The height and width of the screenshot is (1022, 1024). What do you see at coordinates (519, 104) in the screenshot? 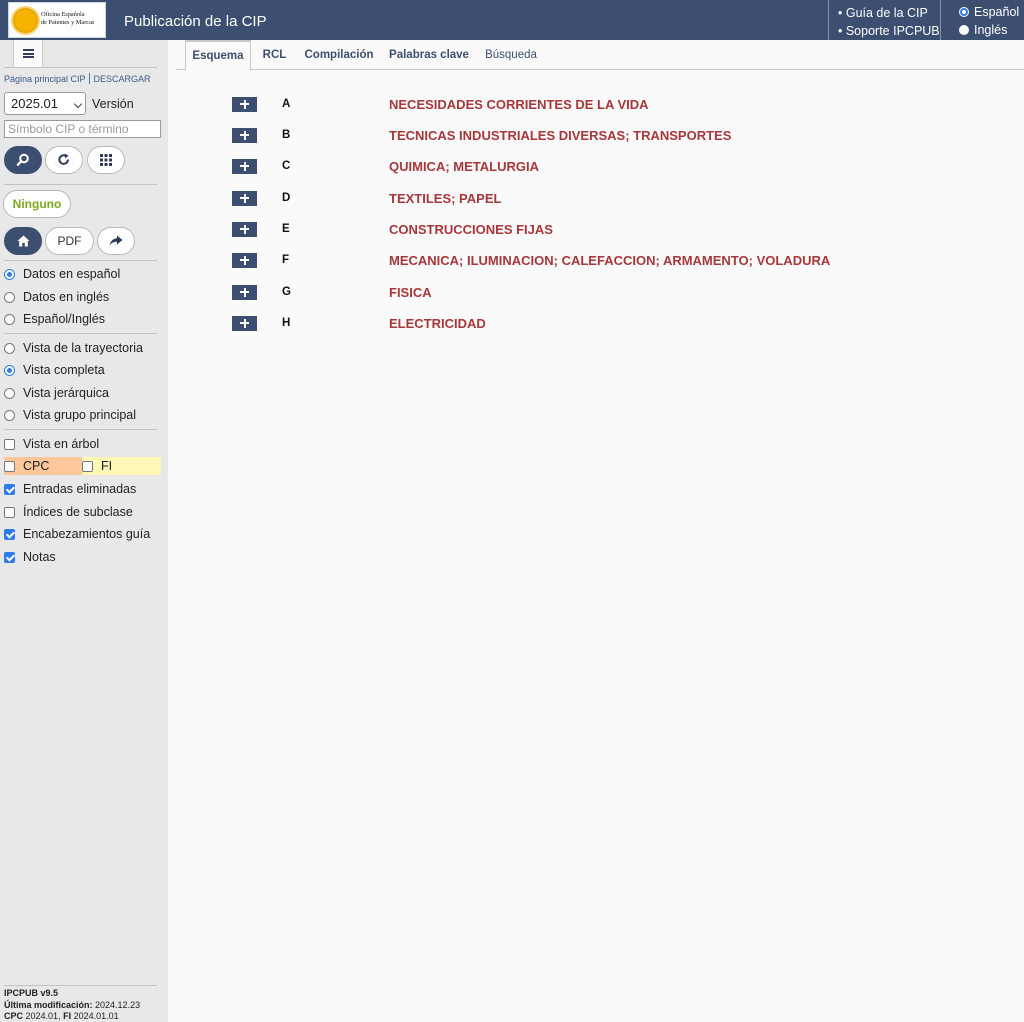
I see `section-title-link: NECESIDADES CORRIENTES DE LA VIDA` at bounding box center [519, 104].